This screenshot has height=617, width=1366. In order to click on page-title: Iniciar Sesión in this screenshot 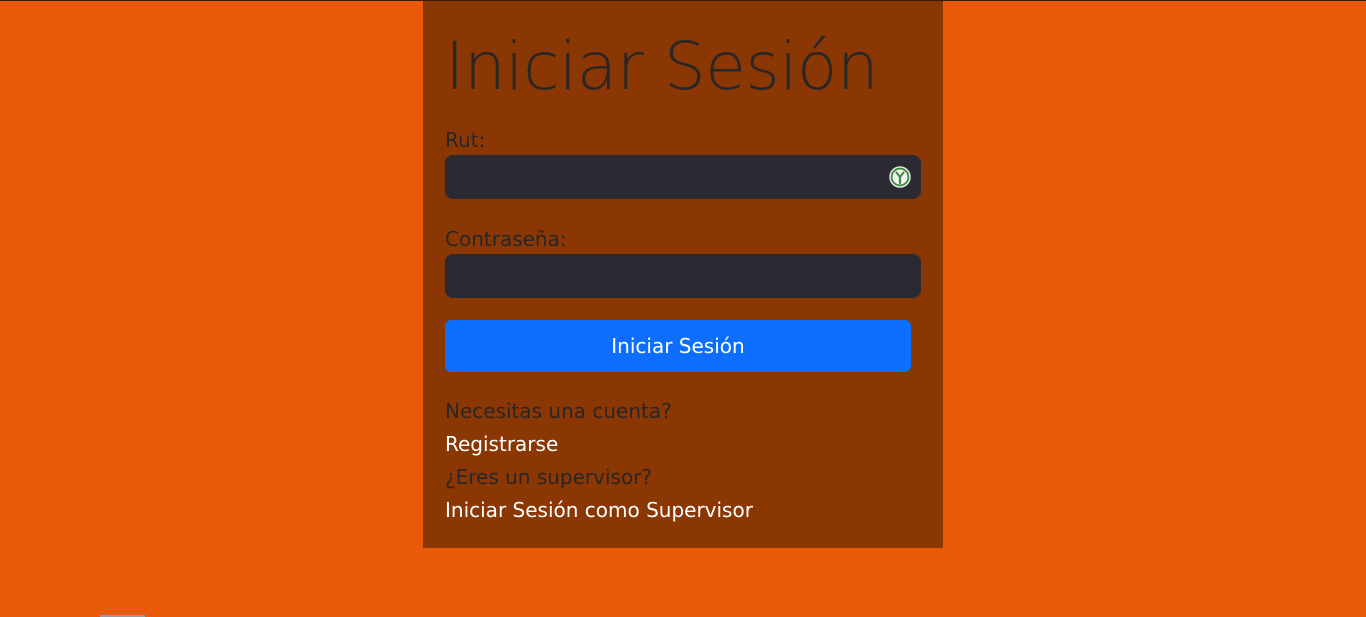, I will do `click(662, 66)`.